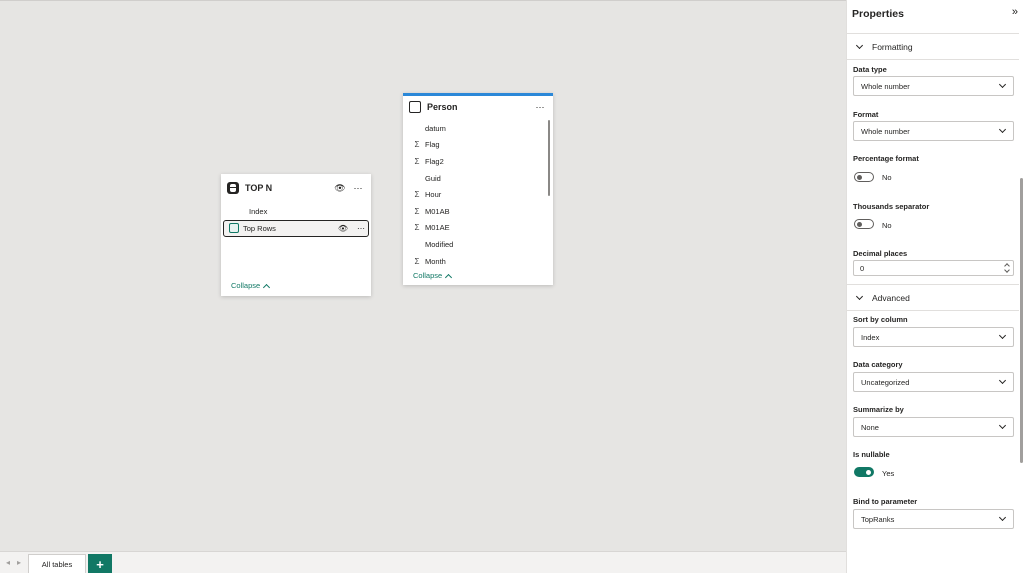 The width and height of the screenshot is (1024, 573). I want to click on column-row: Modified, so click(478, 244).